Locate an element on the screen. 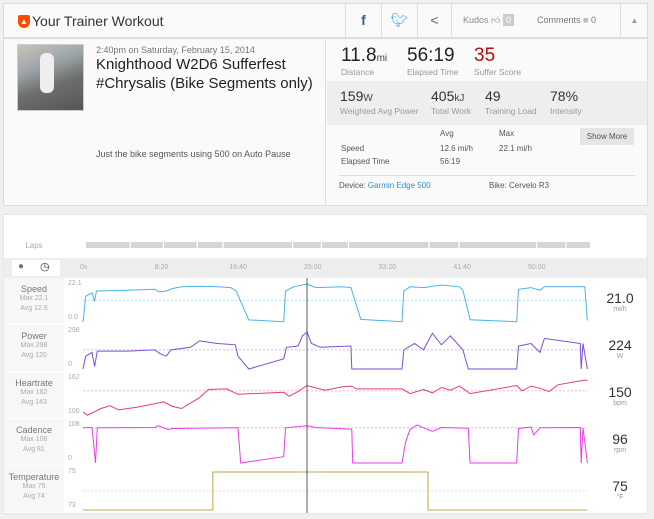 Image resolution: width=654 pixels, height=519 pixels. row-avg: 56:19 is located at coordinates (450, 161).